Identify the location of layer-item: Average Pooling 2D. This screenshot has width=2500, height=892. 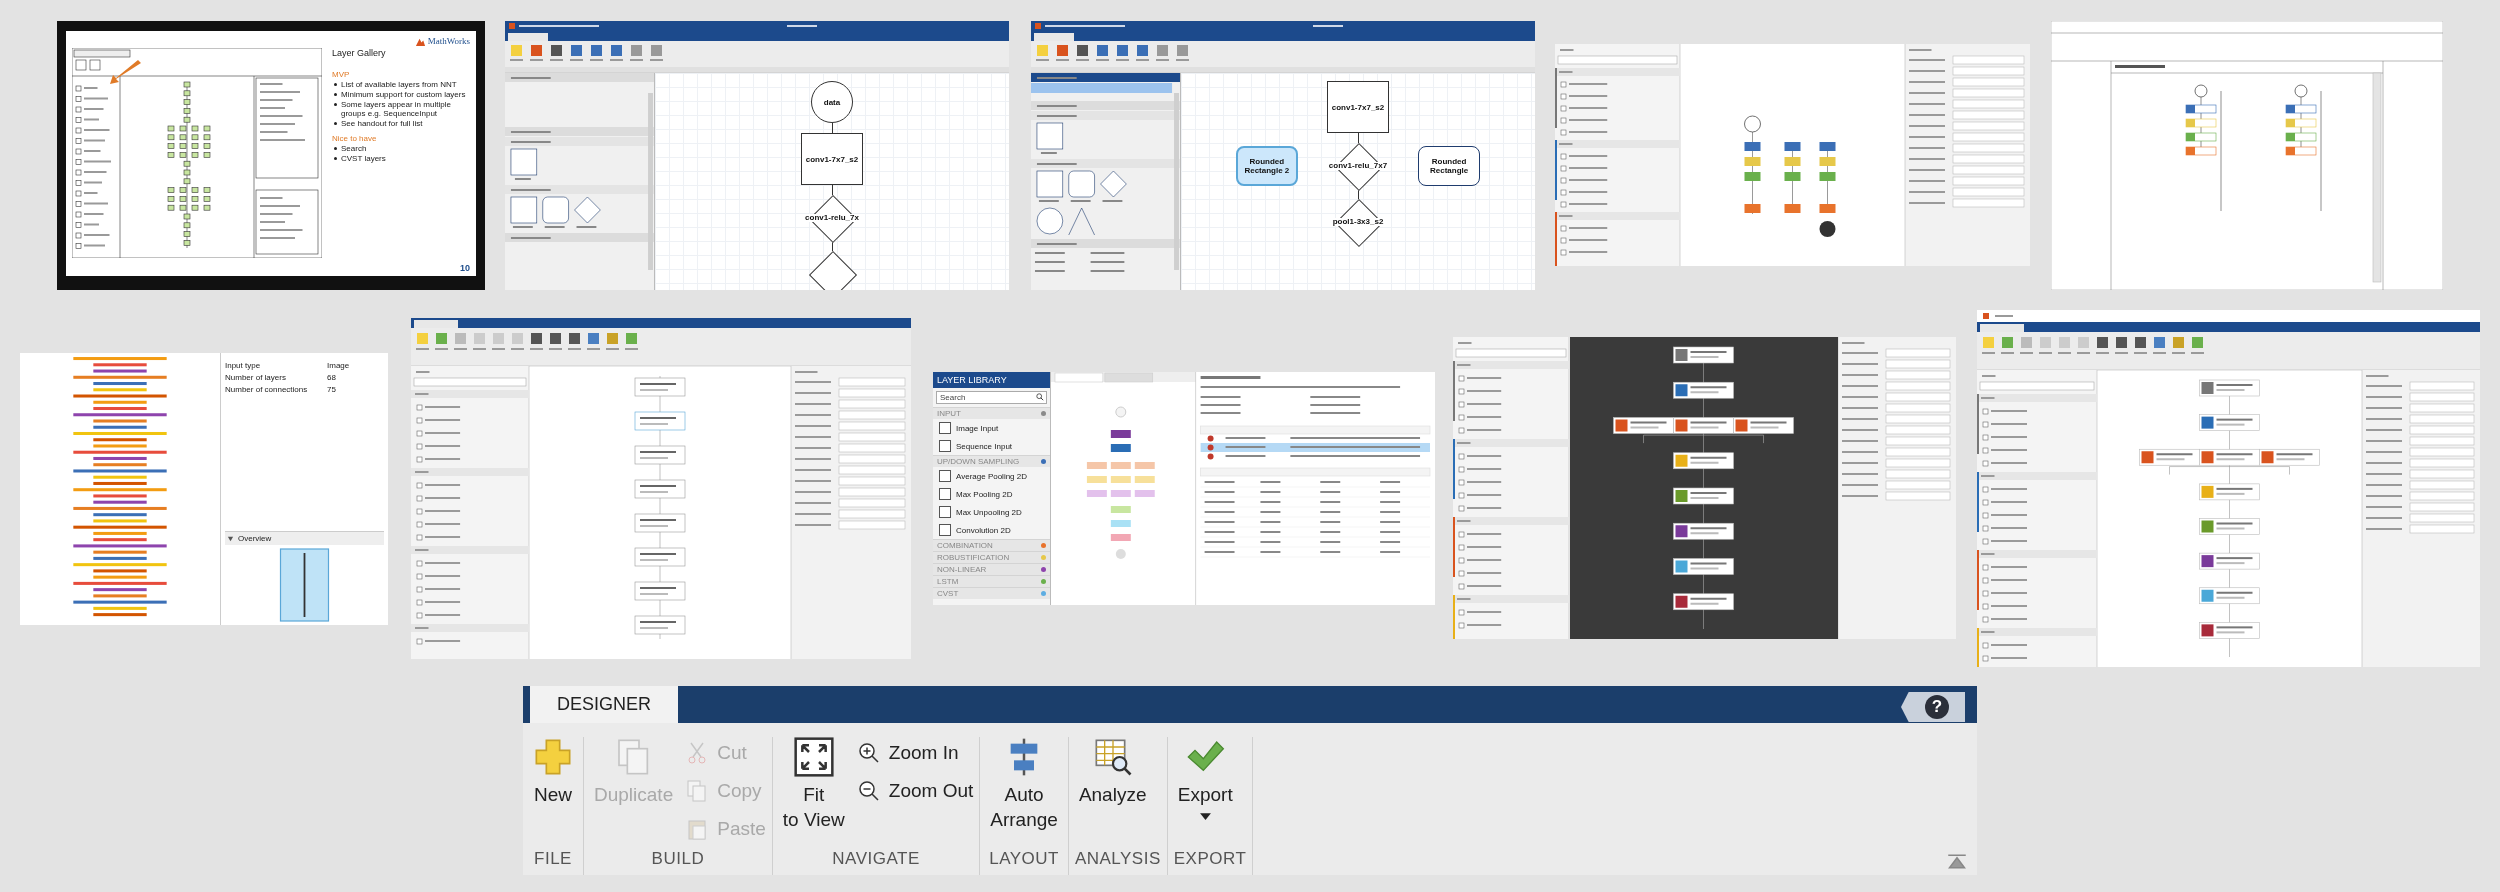
(991, 476).